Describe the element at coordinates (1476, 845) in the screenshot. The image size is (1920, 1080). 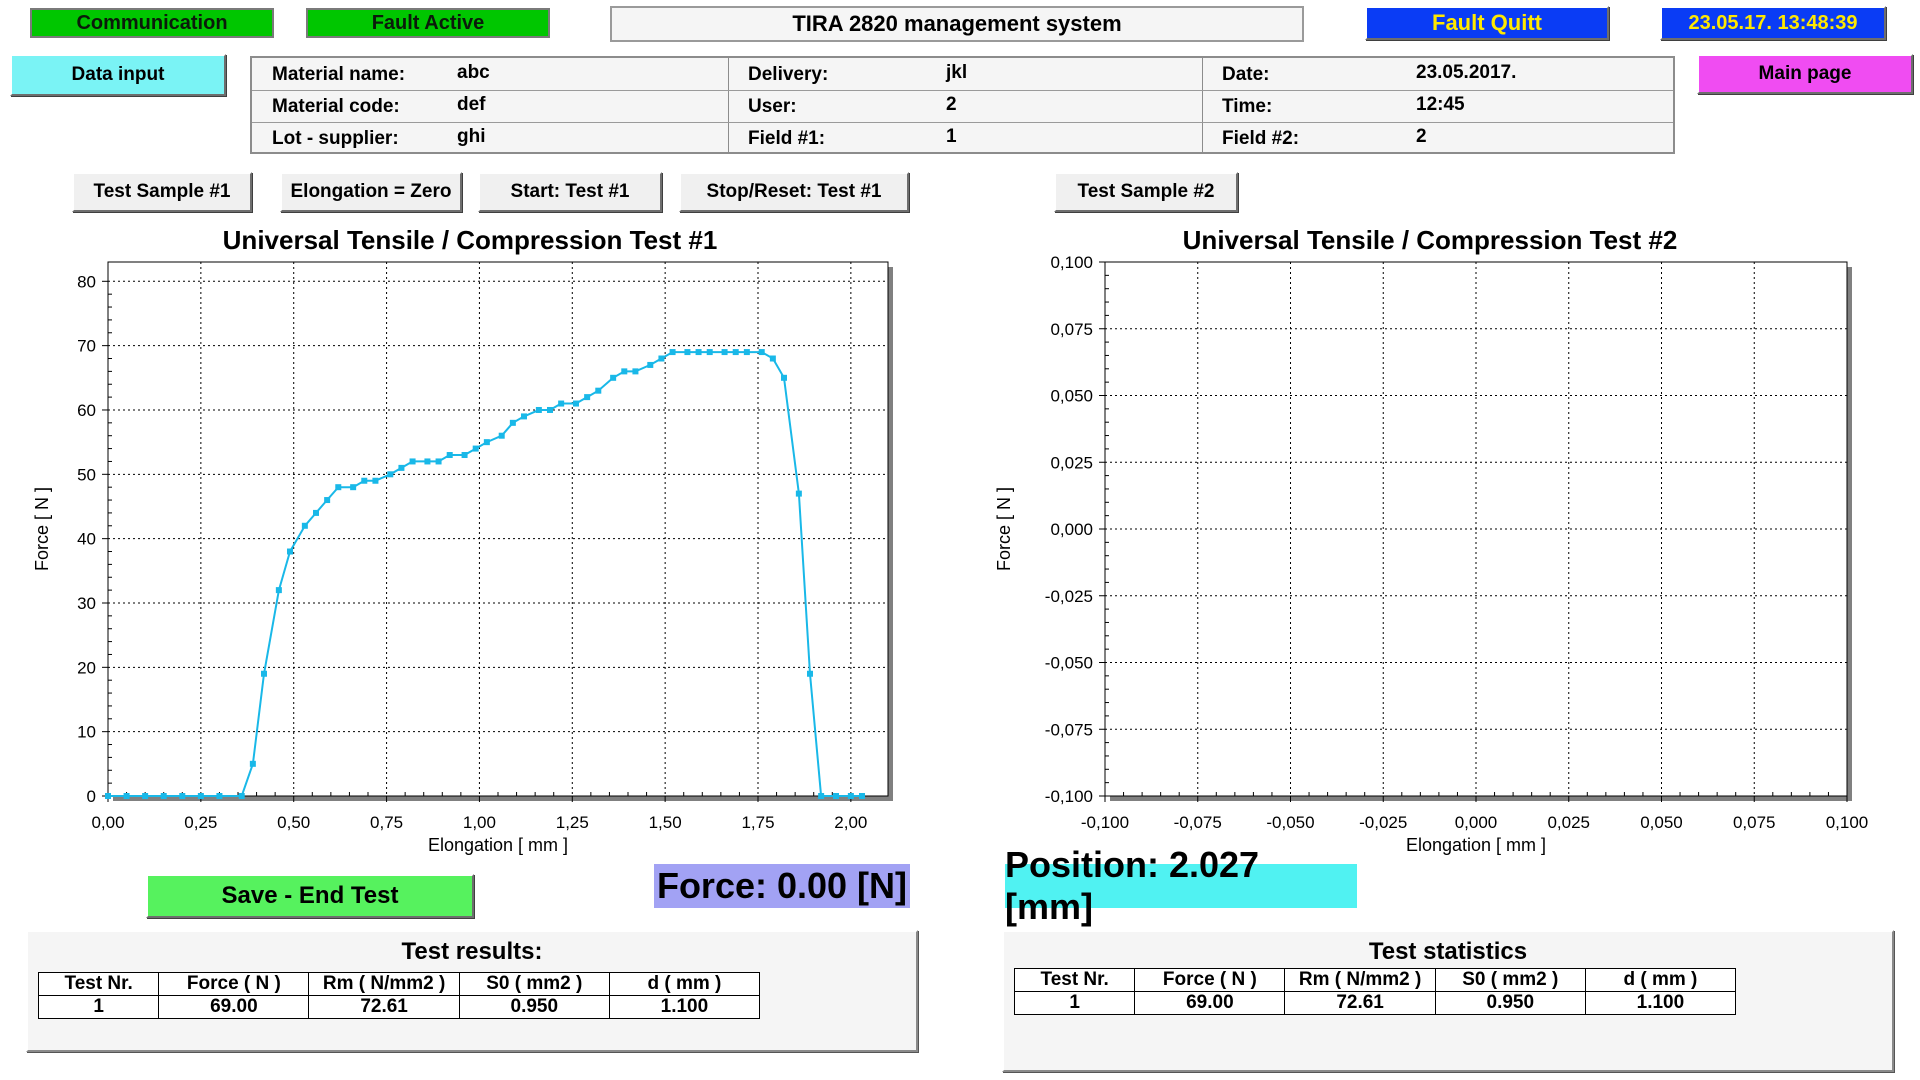
I see `x-axis-label: Elongation [ mm ]` at that location.